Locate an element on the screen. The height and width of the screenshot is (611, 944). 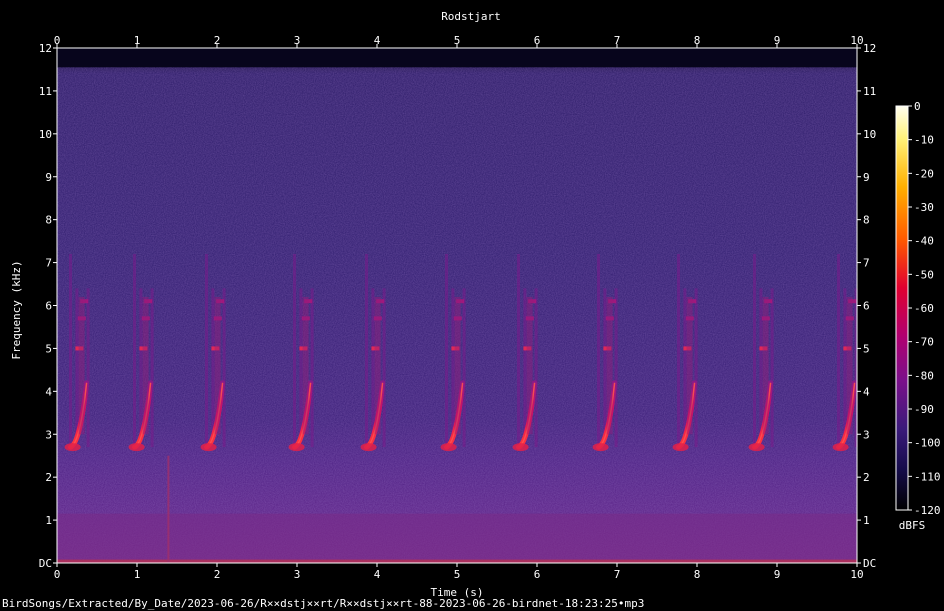
y-tick-label-right: 1 is located at coordinates (866, 520).